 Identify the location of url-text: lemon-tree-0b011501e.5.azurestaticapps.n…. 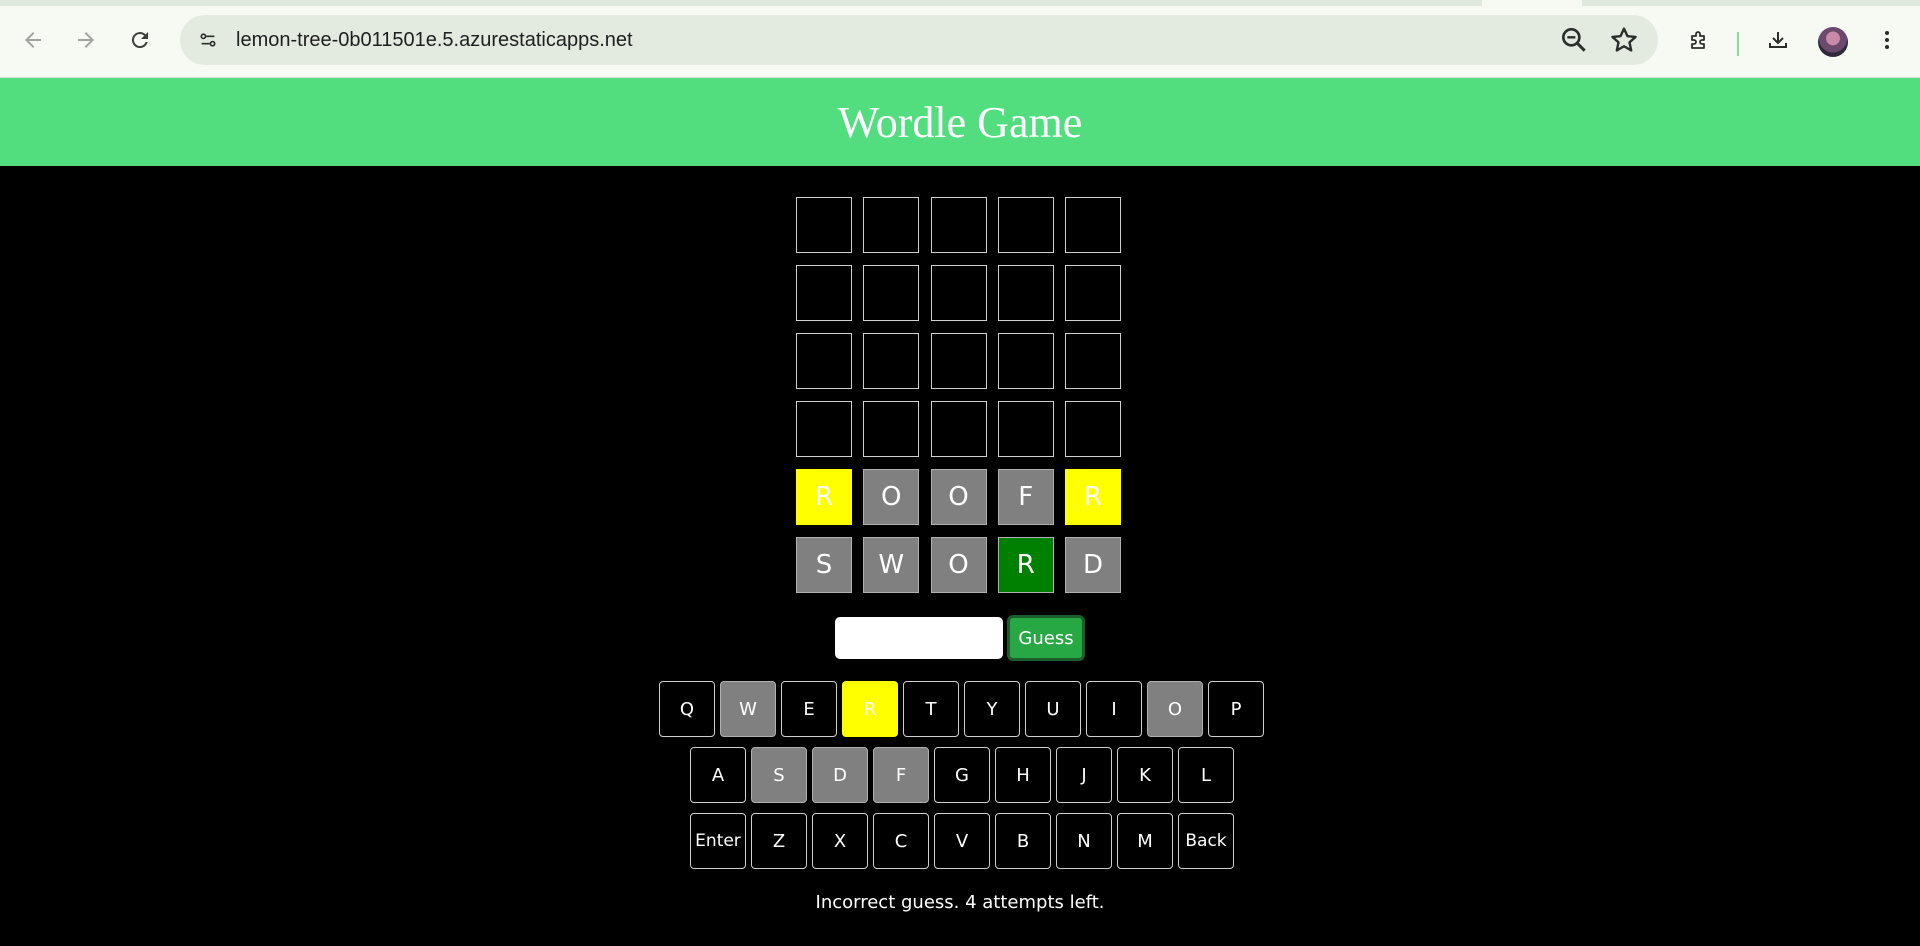
(434, 40).